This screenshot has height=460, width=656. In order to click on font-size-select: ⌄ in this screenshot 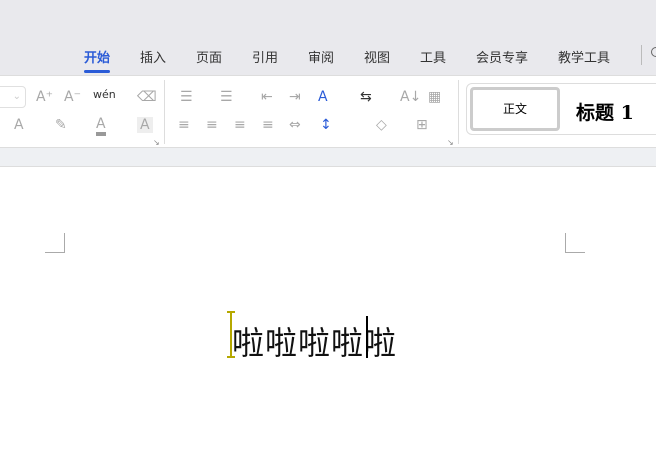, I will do `click(13, 97)`.